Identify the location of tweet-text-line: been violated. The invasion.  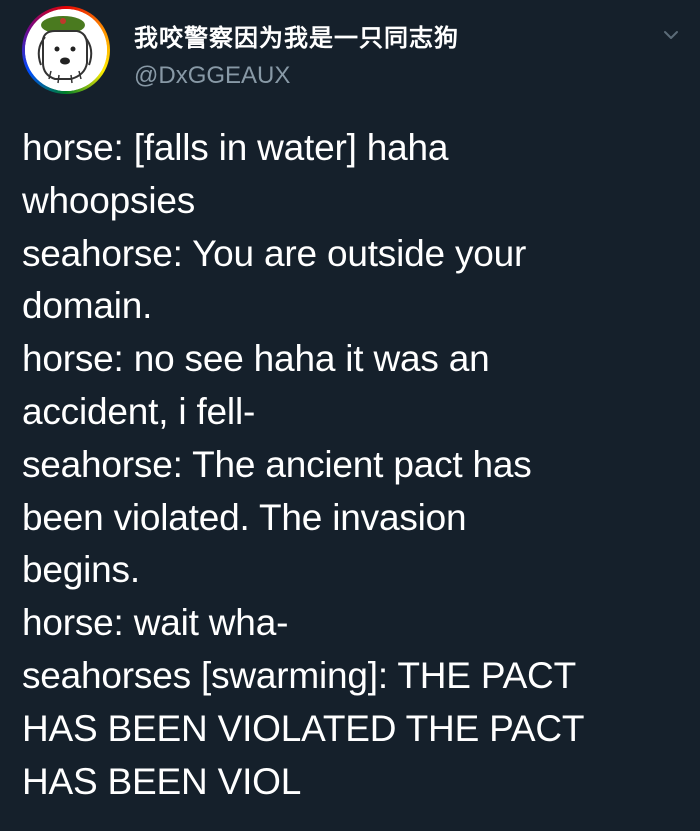
(244, 517).